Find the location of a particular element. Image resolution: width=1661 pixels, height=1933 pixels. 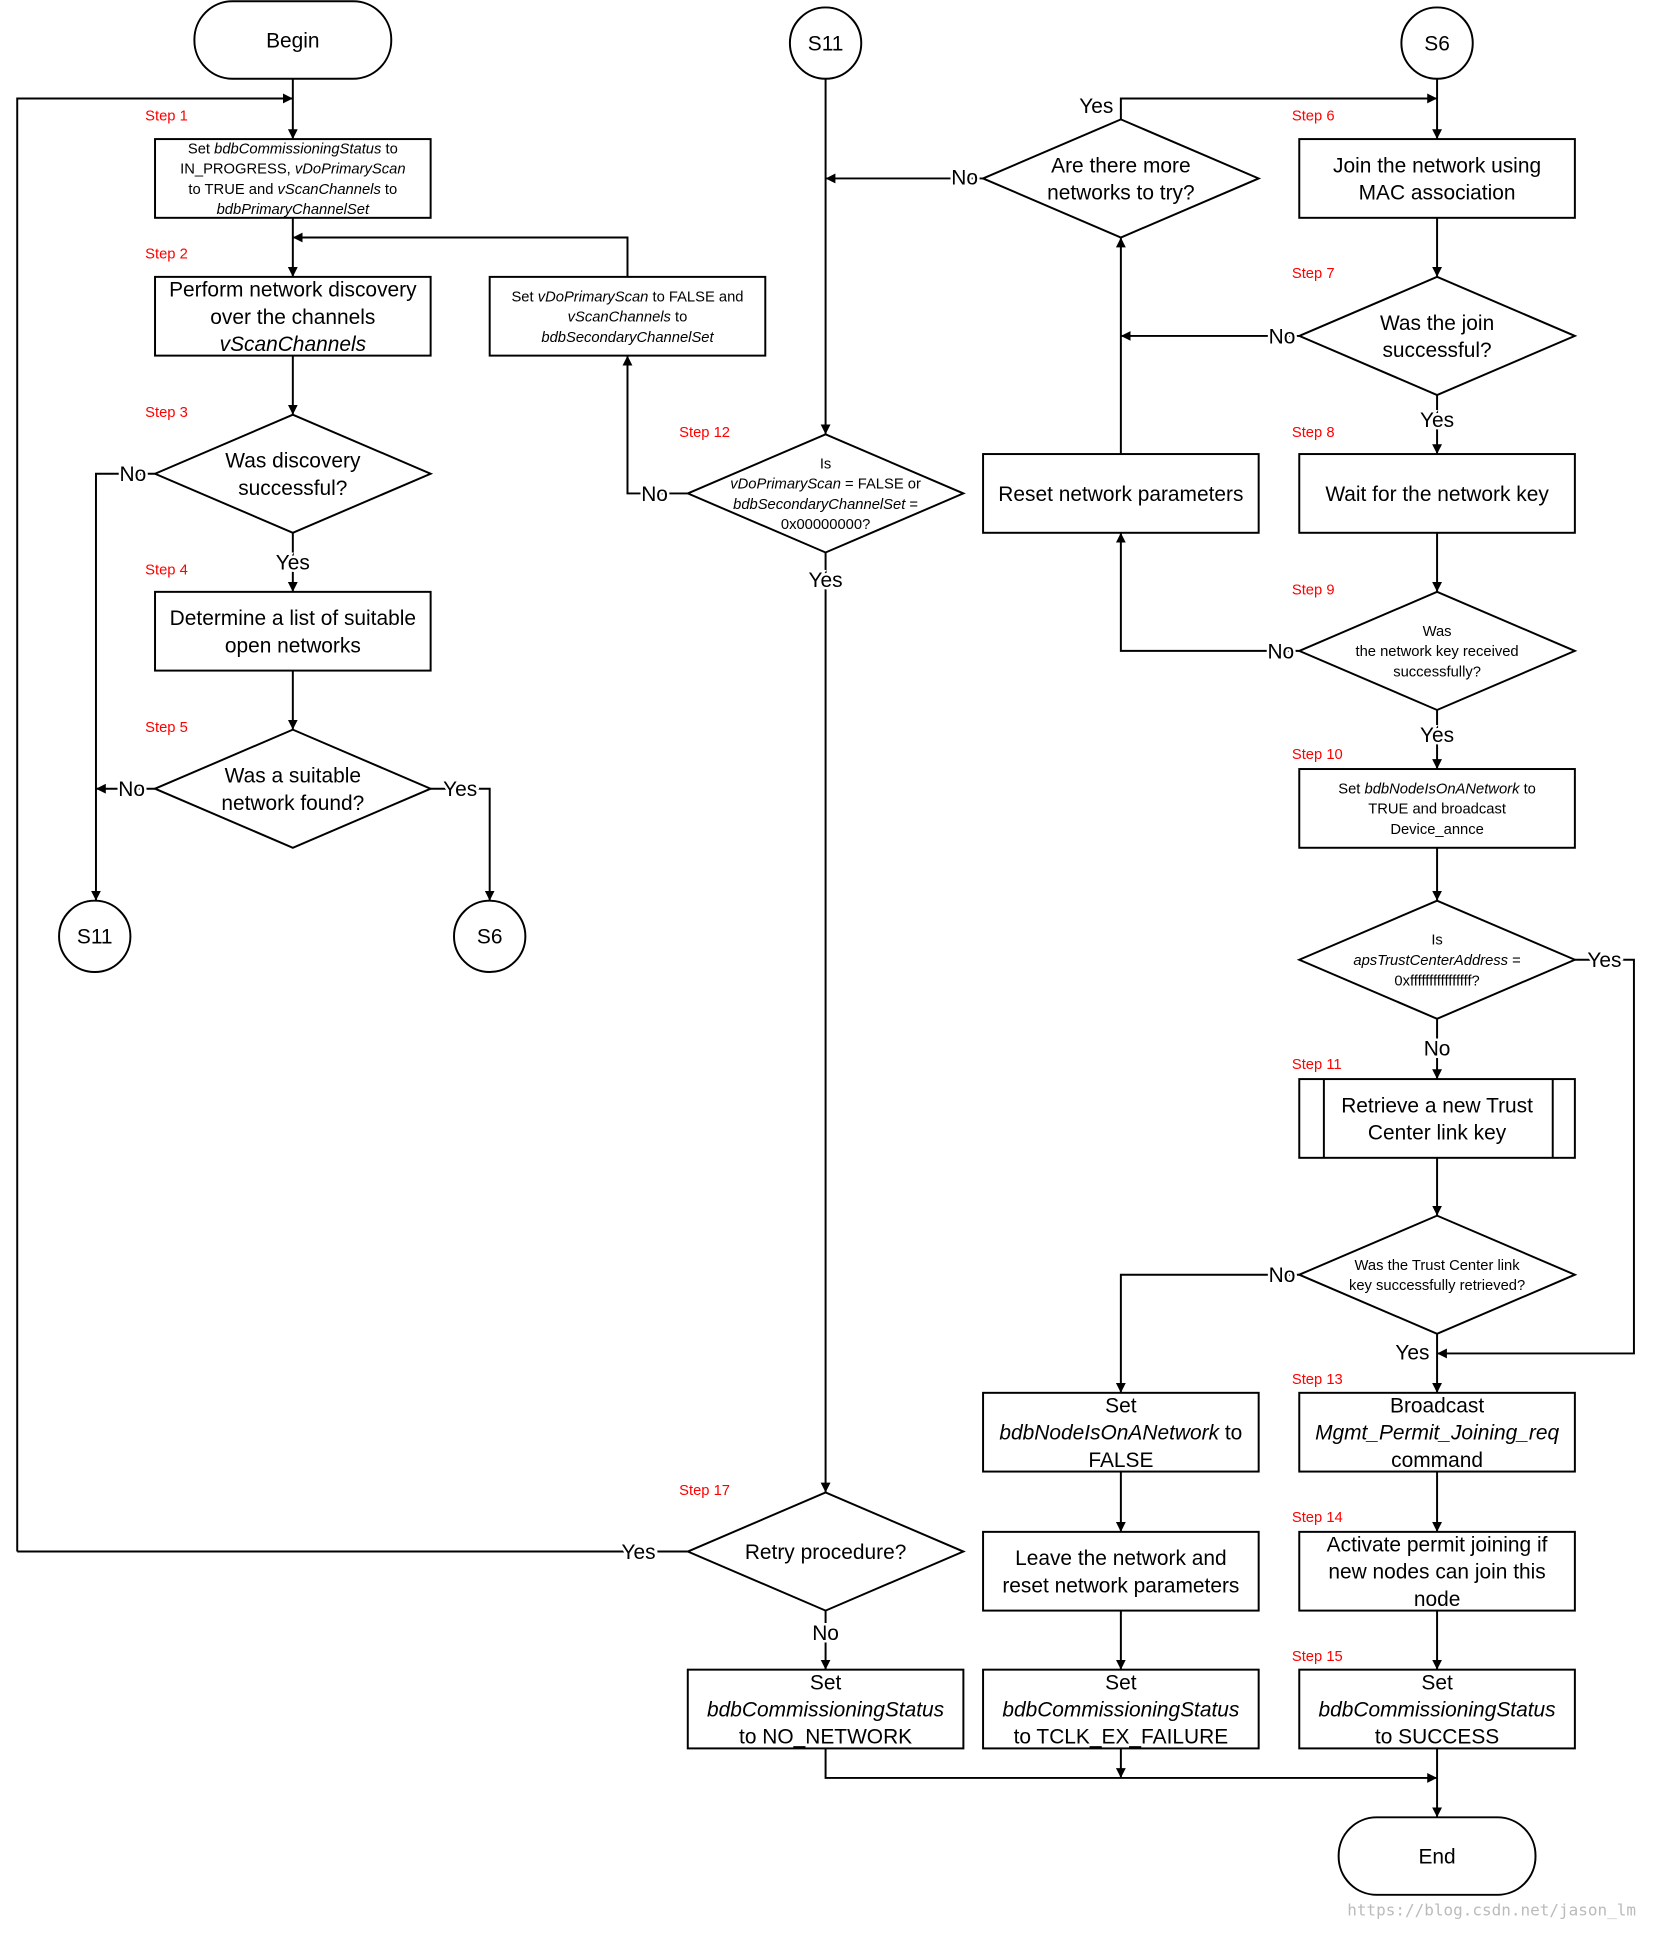

text-segment: Activate permit joining if is located at coordinates (1437, 1545).